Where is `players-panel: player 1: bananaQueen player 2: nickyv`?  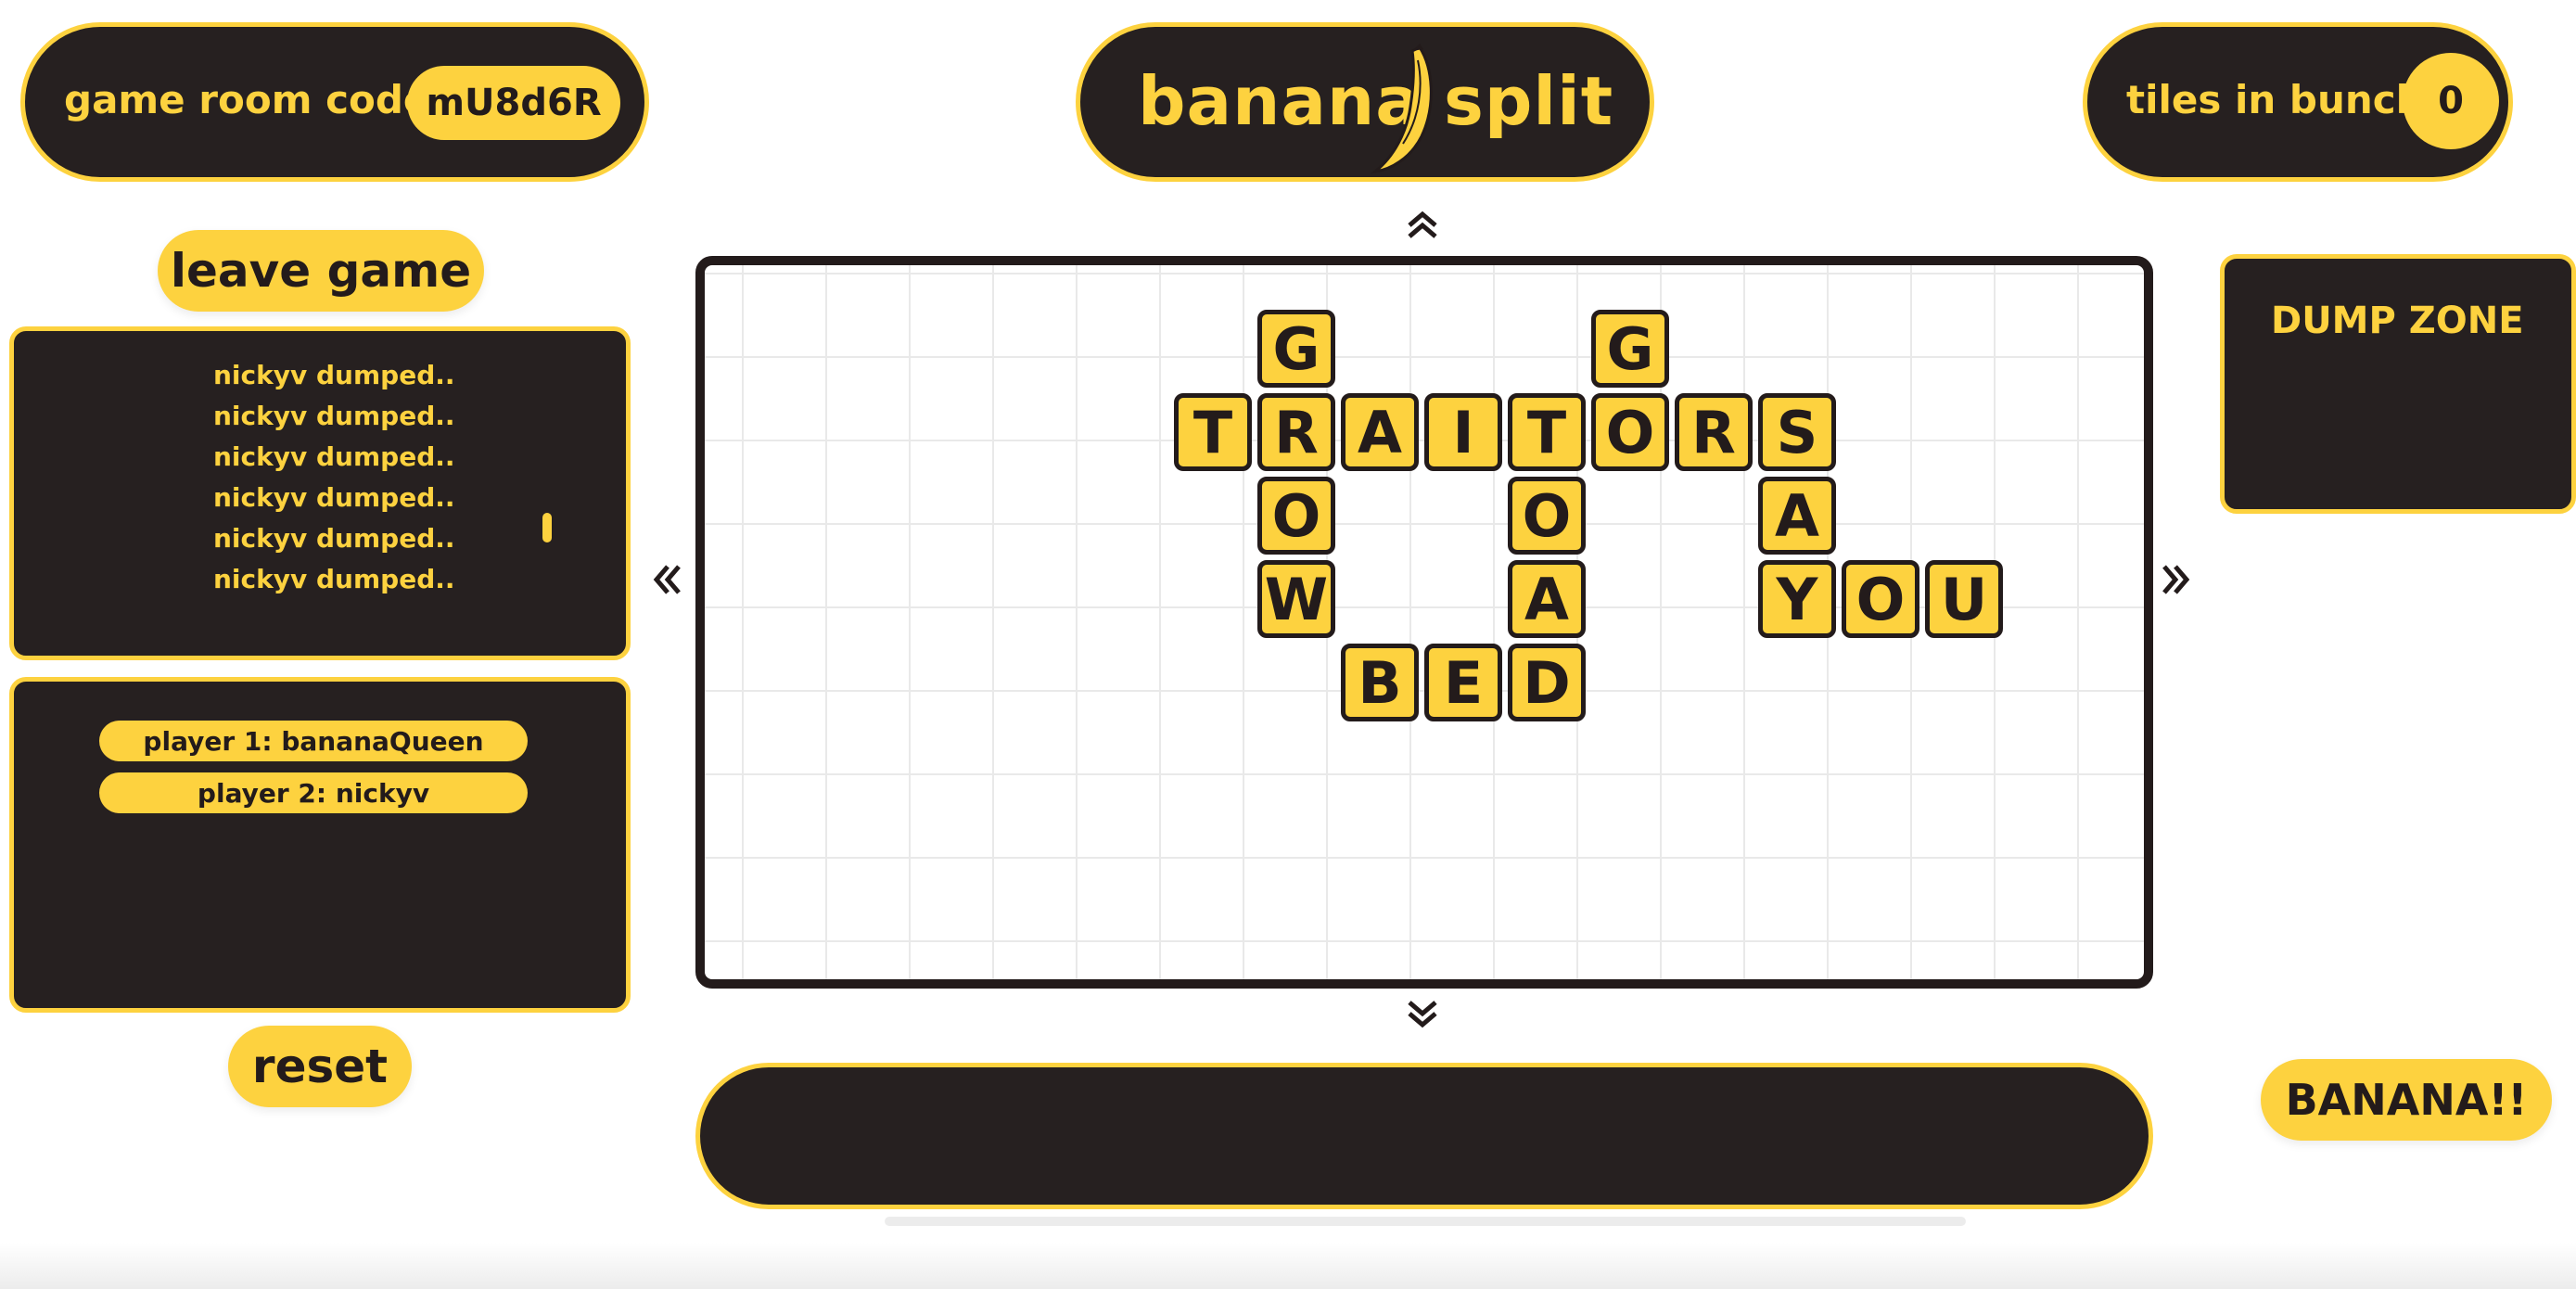
players-panel: player 1: bananaQueen player 2: nickyv is located at coordinates (320, 845).